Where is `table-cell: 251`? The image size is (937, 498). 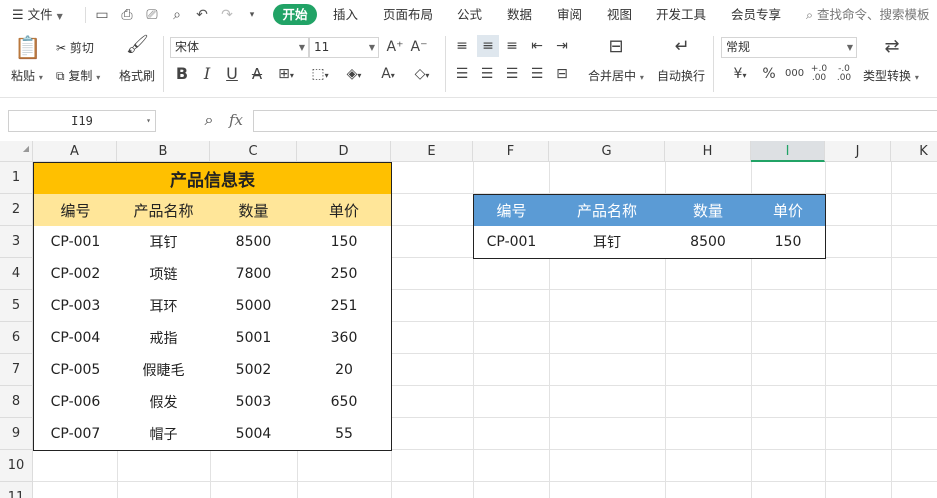 table-cell: 251 is located at coordinates (344, 306).